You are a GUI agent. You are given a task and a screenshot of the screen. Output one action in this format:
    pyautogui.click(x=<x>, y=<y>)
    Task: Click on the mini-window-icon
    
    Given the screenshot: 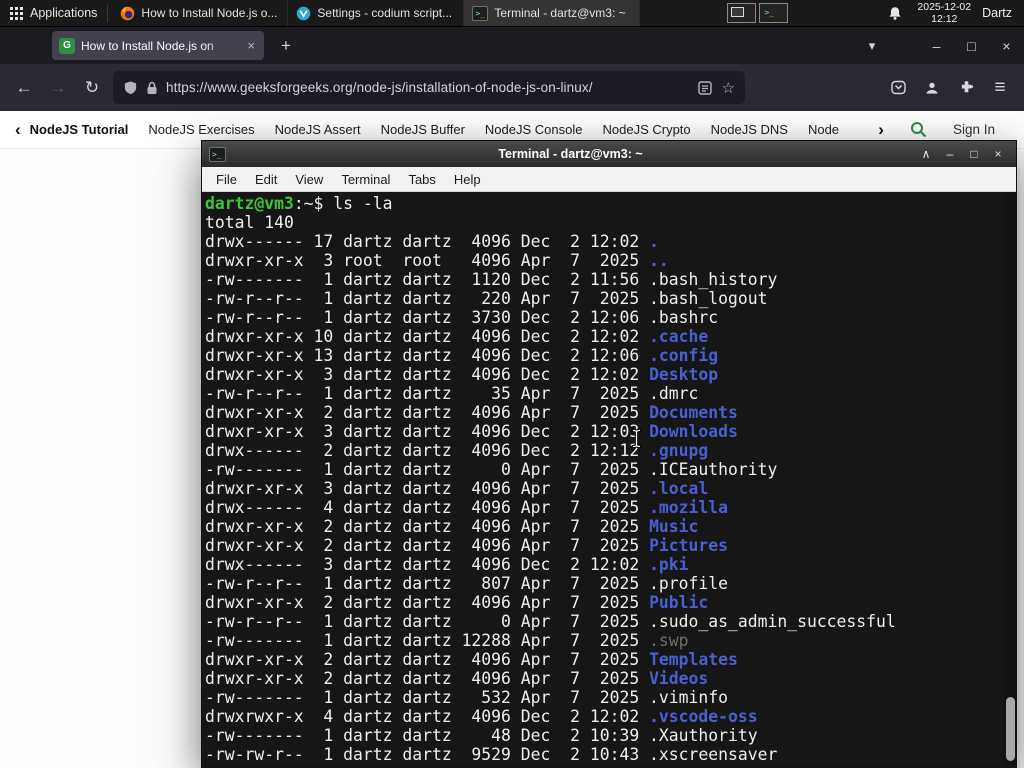 What is the action you would take?
    pyautogui.click(x=738, y=12)
    